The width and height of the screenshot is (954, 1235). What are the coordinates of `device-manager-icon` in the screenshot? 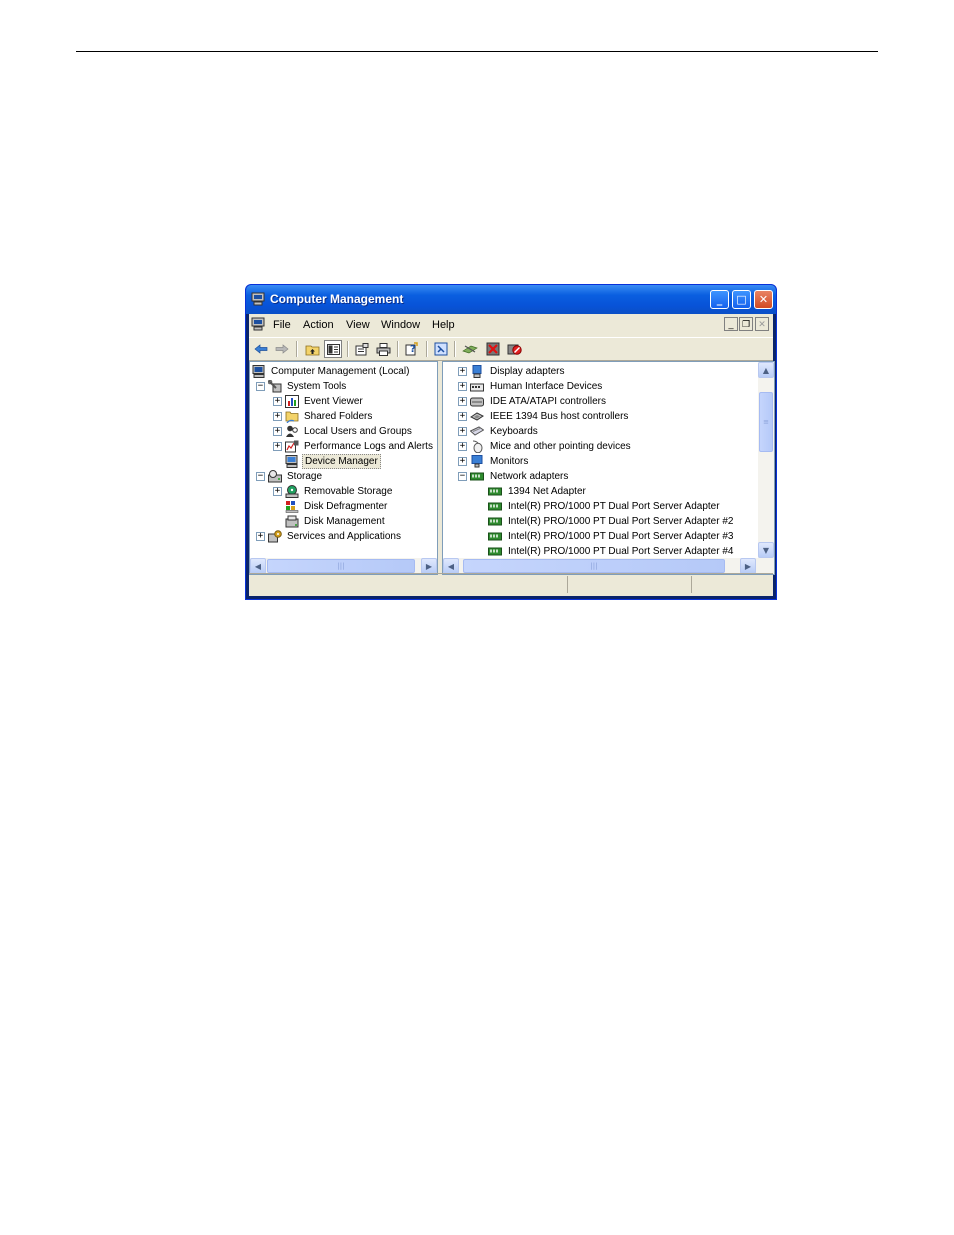 It's located at (291, 461).